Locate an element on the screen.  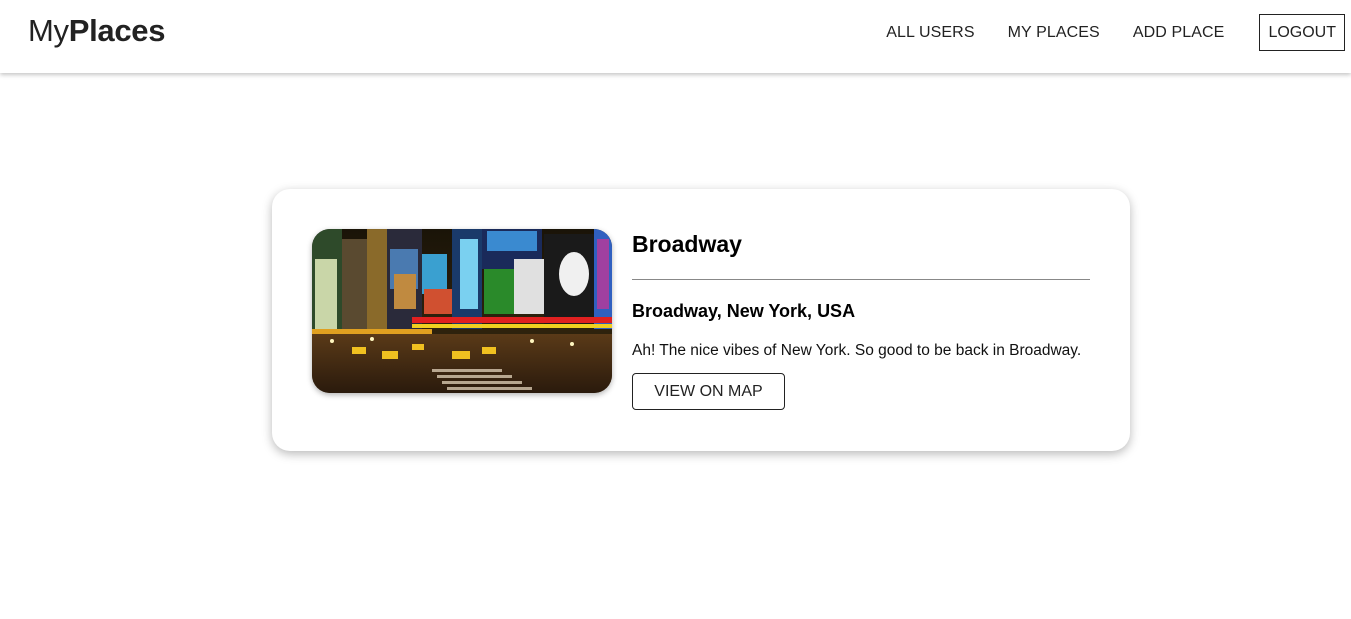
app-logo: MyPlaces is located at coordinates (96, 31).